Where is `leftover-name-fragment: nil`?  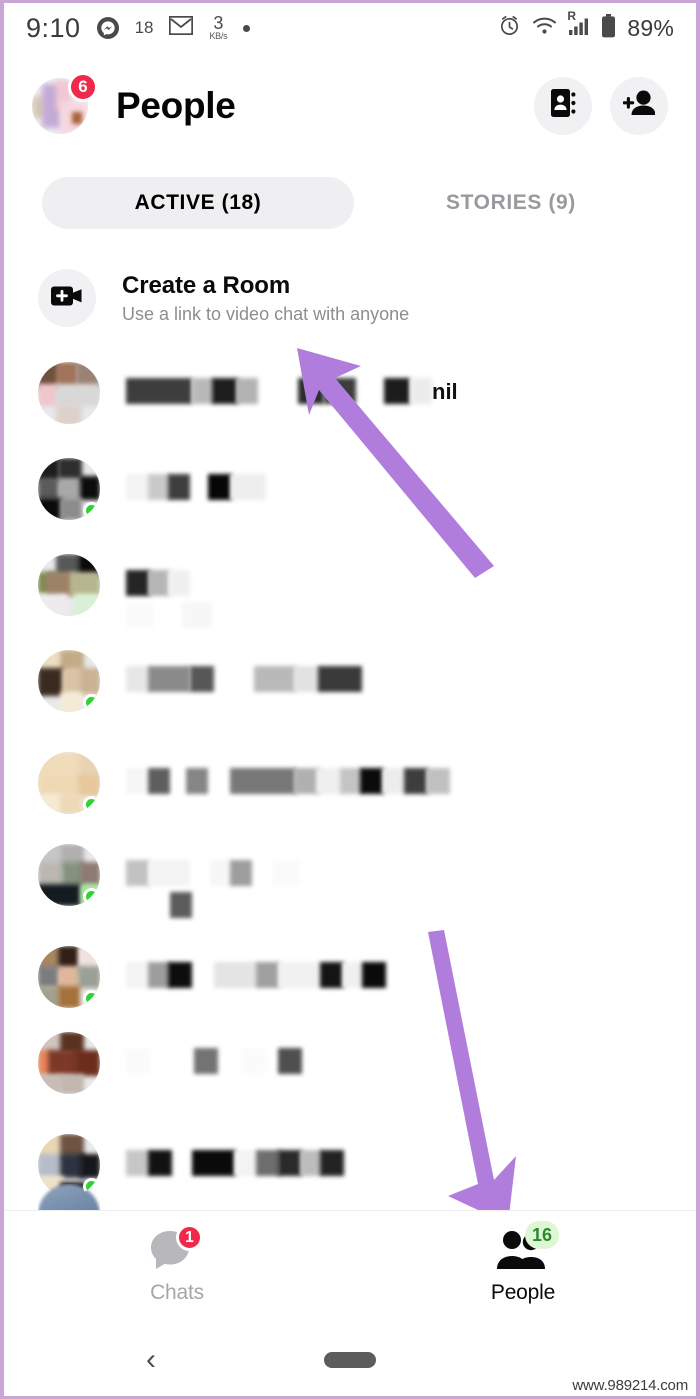 leftover-name-fragment: nil is located at coordinates (445, 391).